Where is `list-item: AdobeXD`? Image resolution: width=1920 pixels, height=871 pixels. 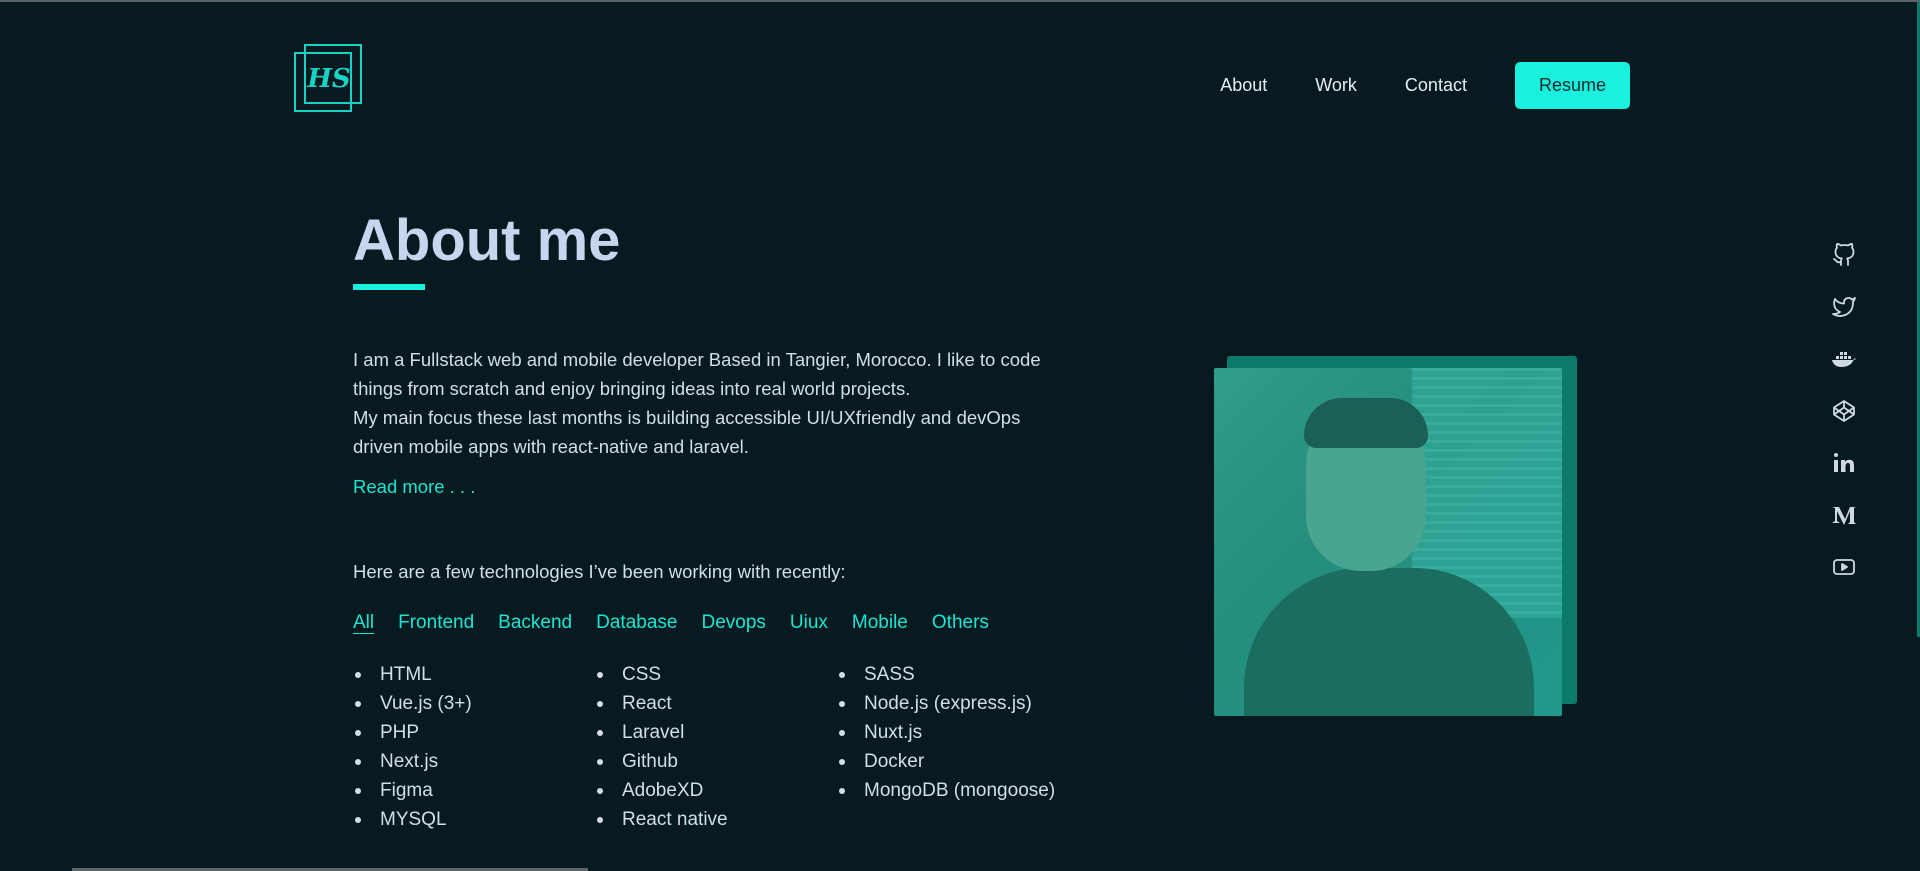
list-item: AdobeXD is located at coordinates (717, 790).